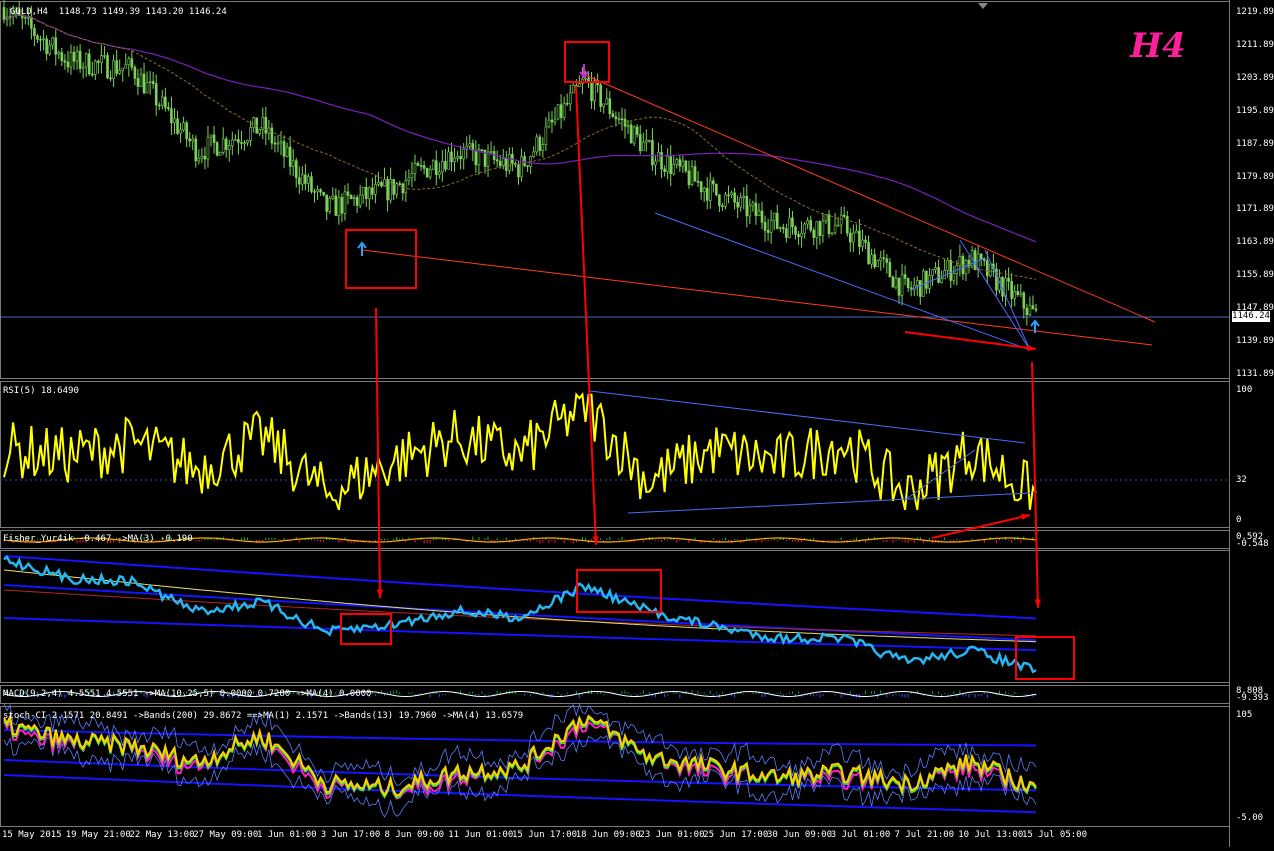  What do you see at coordinates (807, 417) in the screenshot?
I see `rsi-upper-trendline` at bounding box center [807, 417].